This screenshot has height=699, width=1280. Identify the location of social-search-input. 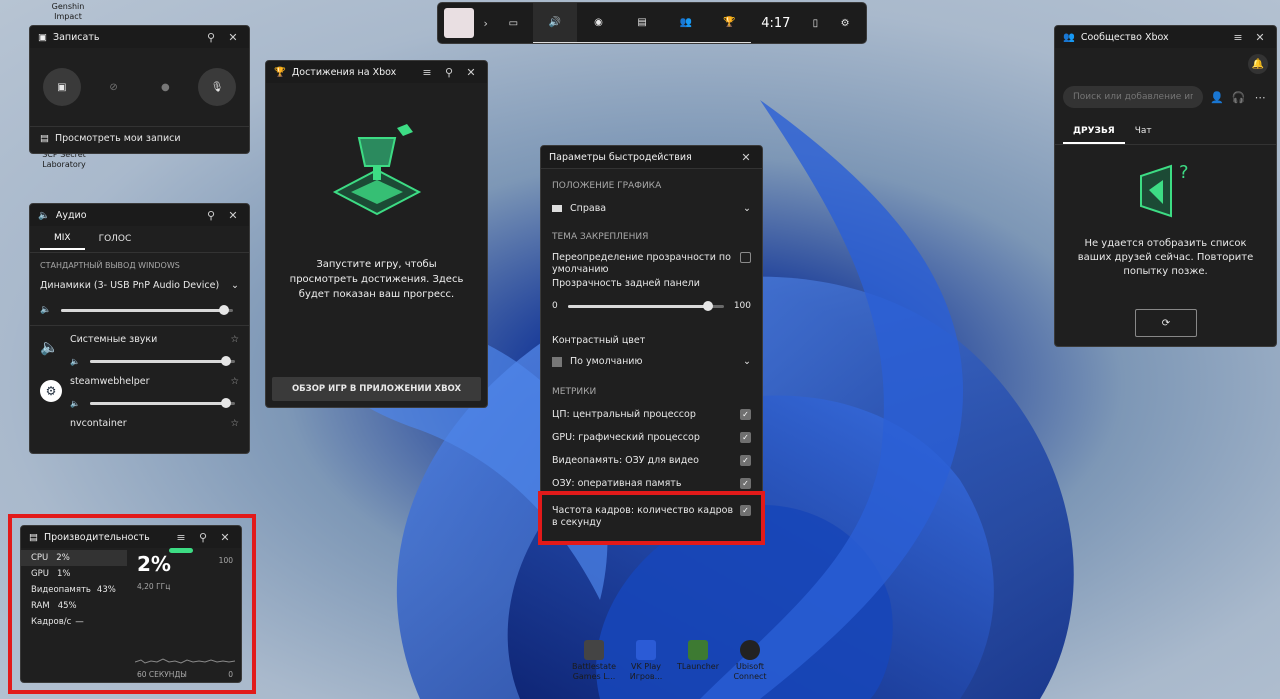
(1133, 97).